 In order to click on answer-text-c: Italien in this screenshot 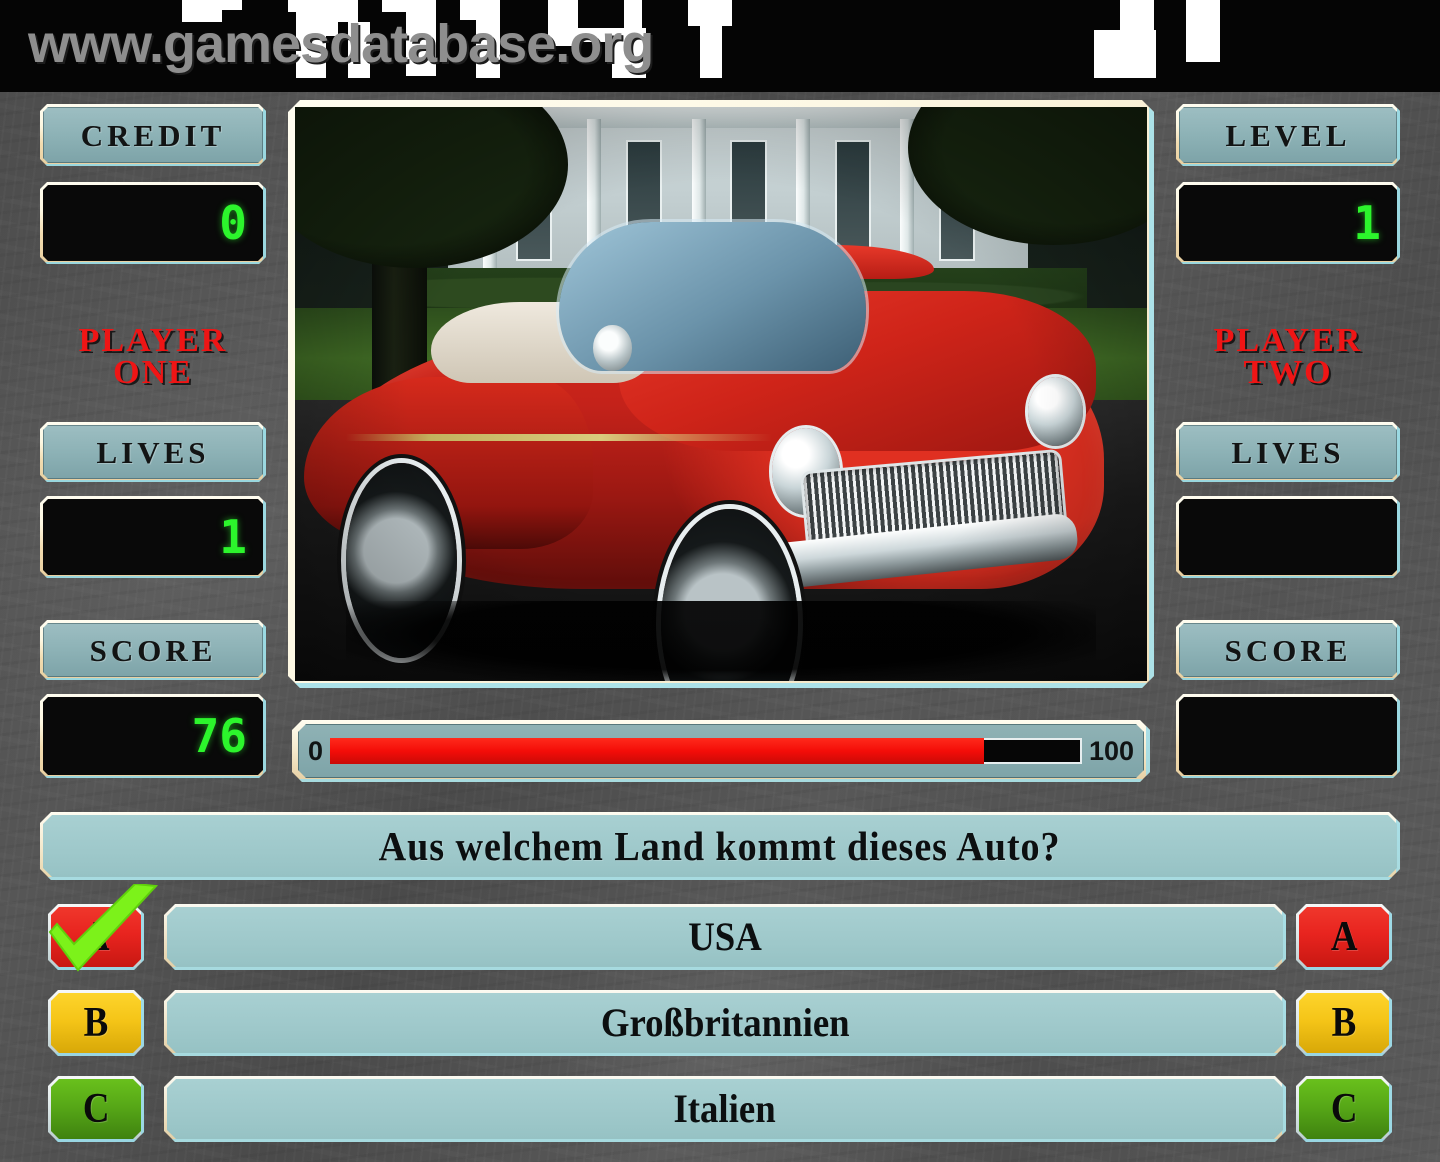, I will do `click(725, 1108)`.